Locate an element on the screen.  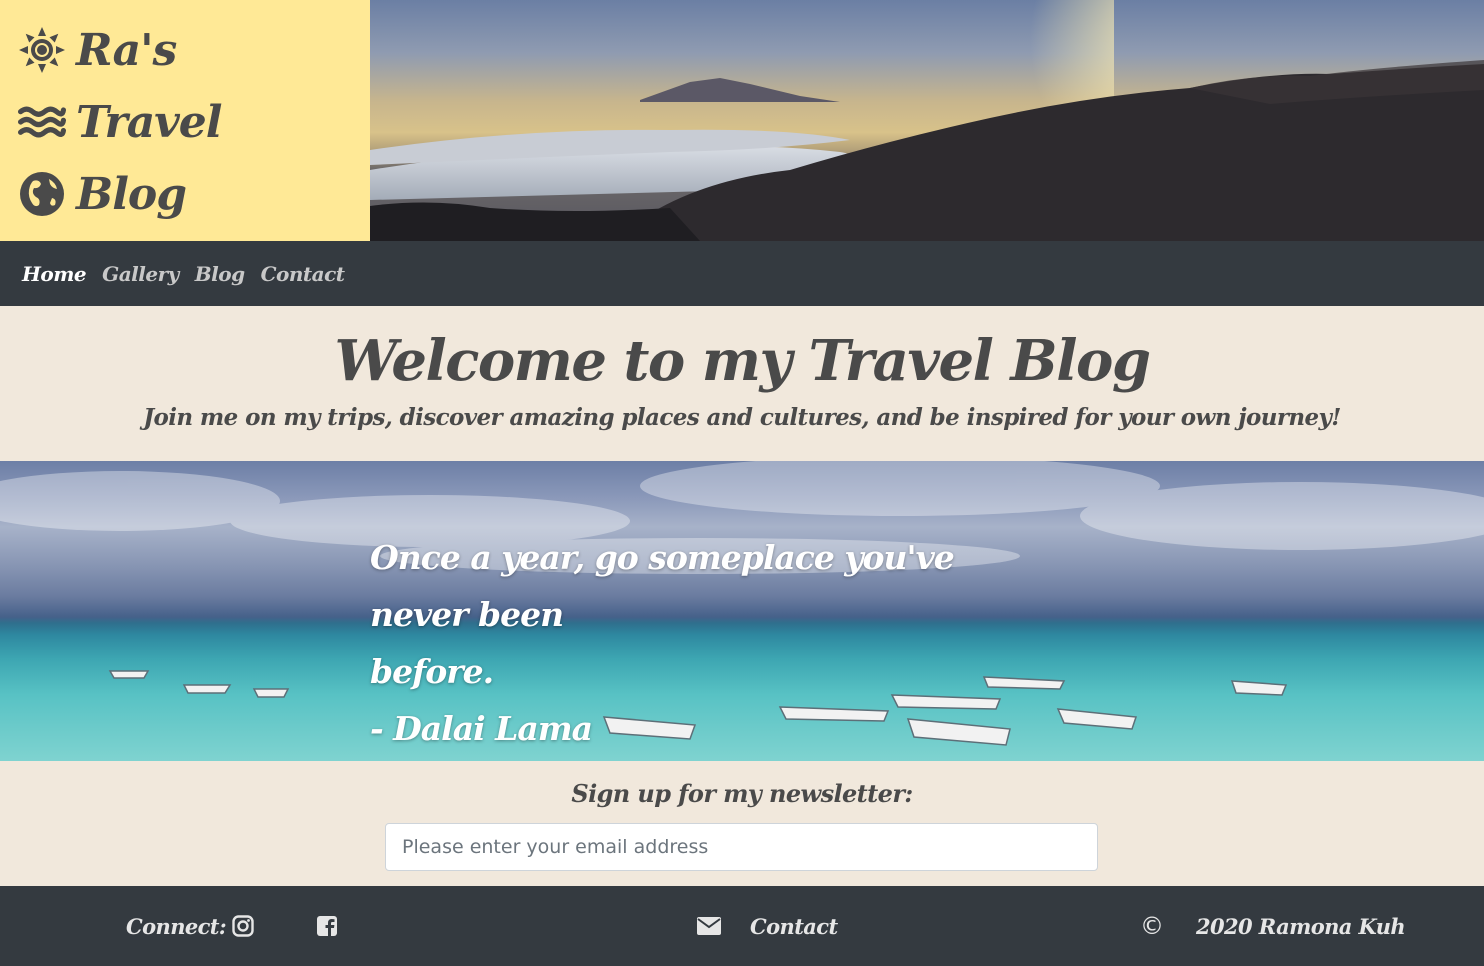
brand-logo: Ra's Travel Blog is located at coordinates (185, 120).